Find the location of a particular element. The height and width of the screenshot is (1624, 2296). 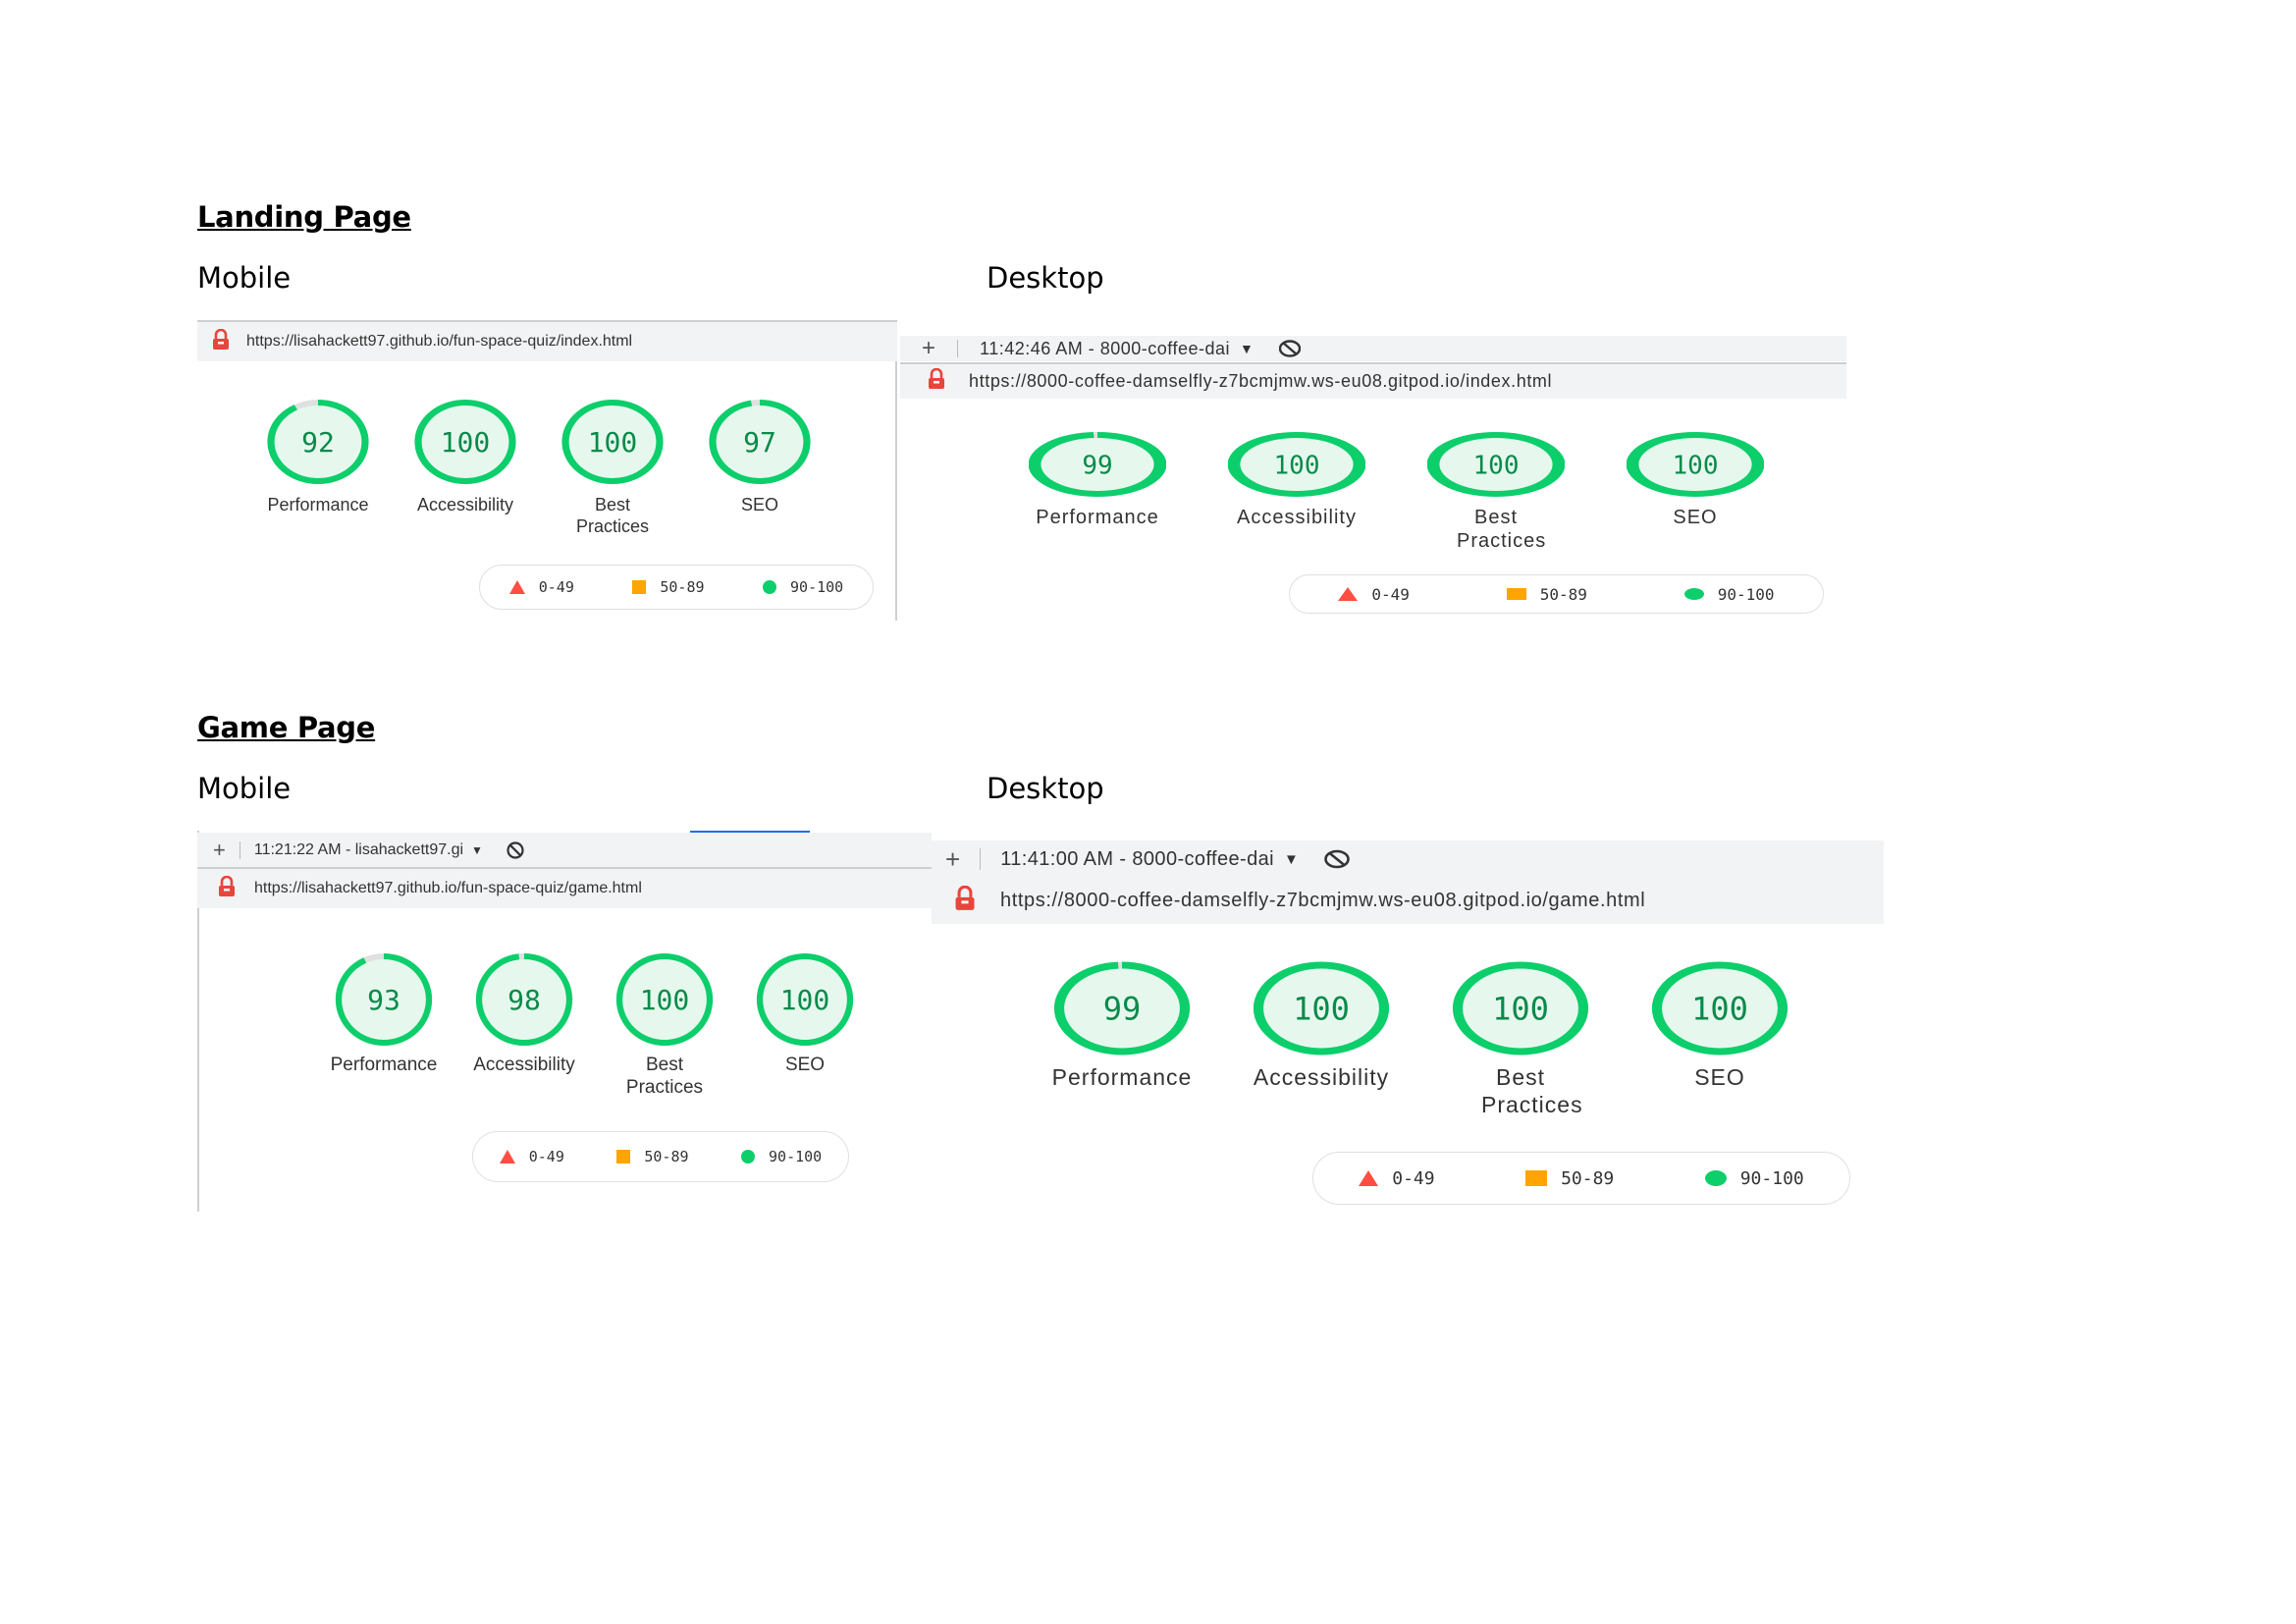

score-value: 98 is located at coordinates (524, 1000).